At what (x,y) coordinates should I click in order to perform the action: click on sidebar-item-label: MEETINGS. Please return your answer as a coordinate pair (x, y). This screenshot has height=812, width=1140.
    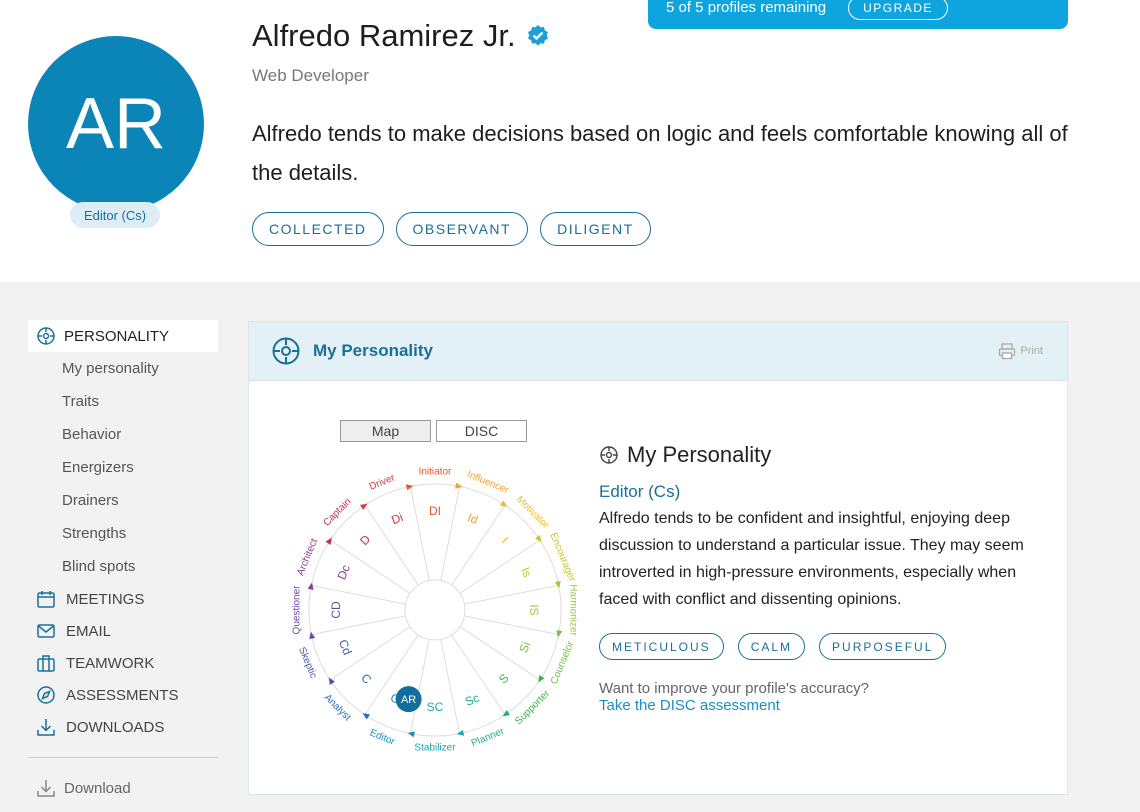
    Looking at the image, I should click on (105, 599).